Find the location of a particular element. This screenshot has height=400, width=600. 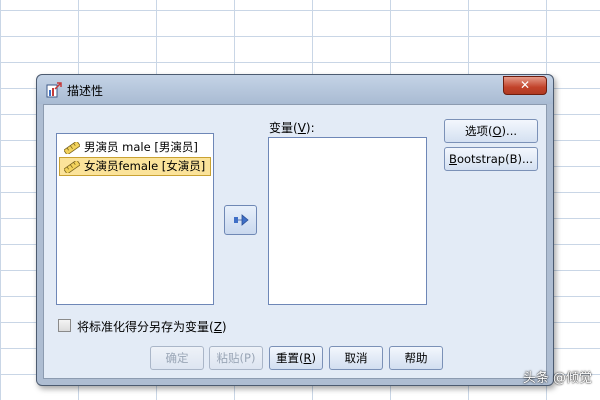

cancel-button: 取消 is located at coordinates (356, 358).